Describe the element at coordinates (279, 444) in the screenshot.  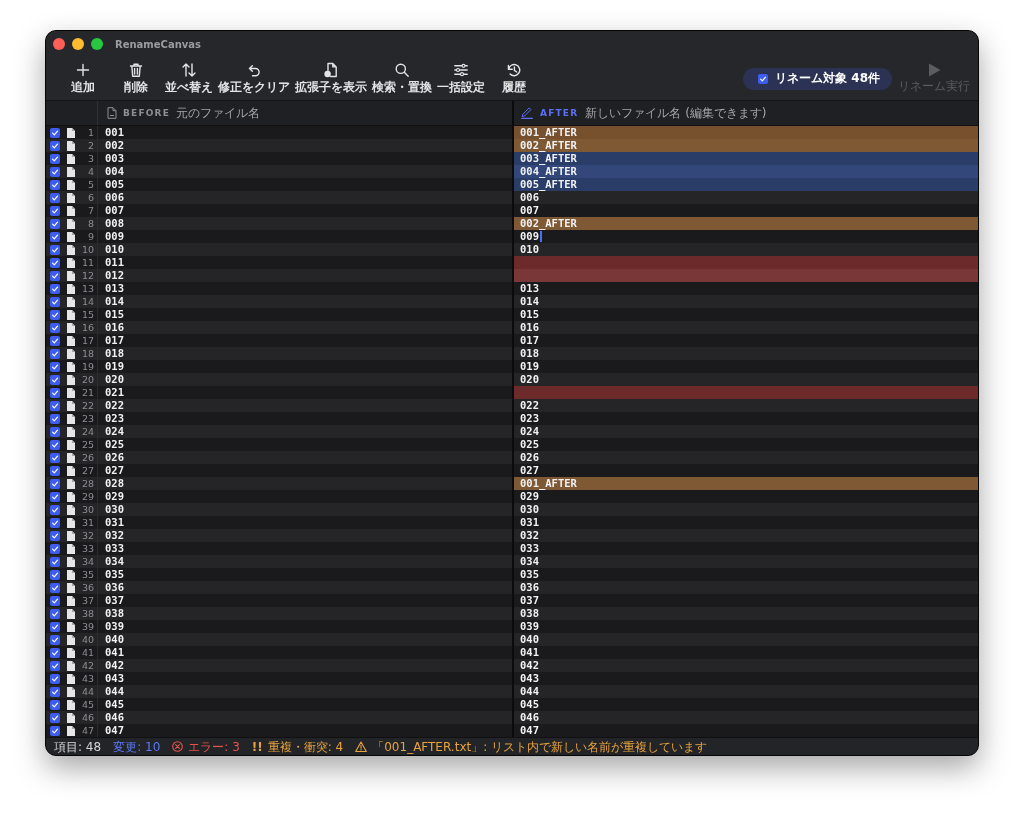
I see `file-row: 25 025` at that location.